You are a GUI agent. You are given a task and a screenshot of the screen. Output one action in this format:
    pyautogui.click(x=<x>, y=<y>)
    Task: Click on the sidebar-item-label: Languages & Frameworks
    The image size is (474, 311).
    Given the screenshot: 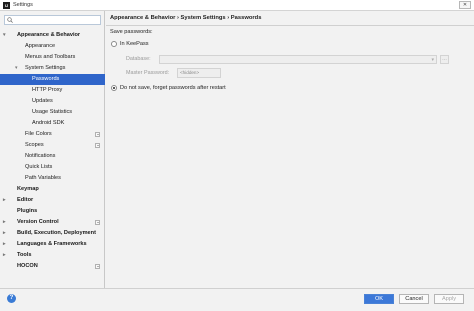 What is the action you would take?
    pyautogui.click(x=52, y=244)
    